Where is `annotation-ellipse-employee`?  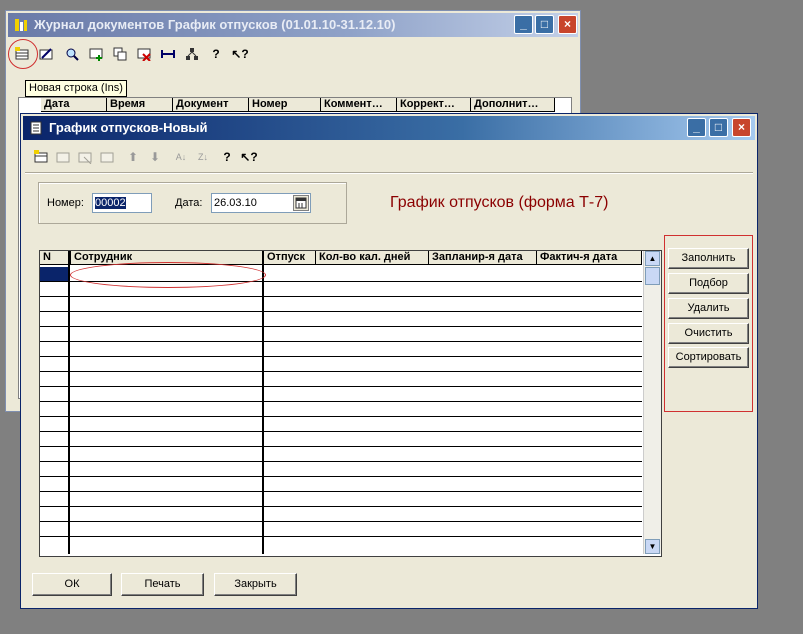 annotation-ellipse-employee is located at coordinates (168, 275).